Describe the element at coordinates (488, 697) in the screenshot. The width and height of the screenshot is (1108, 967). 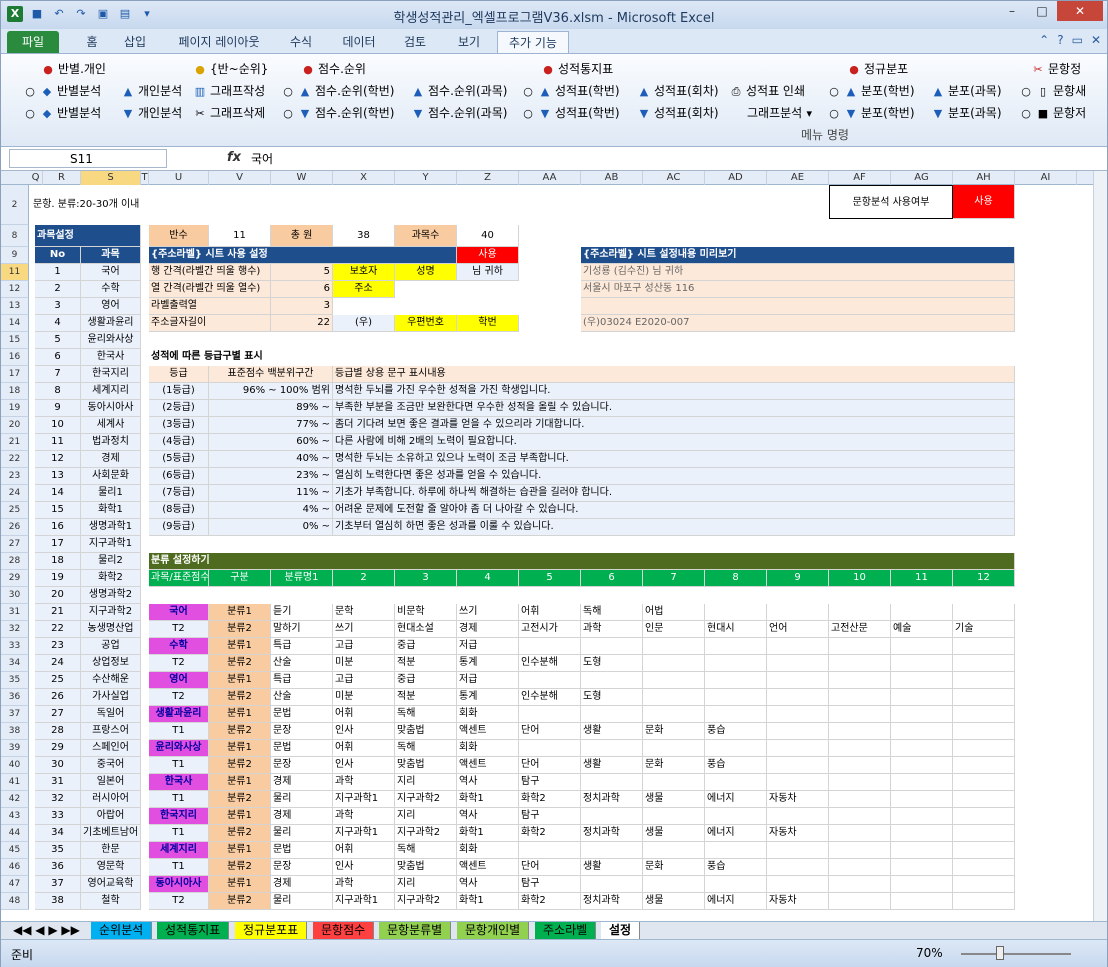
I see `class-value: 통계` at that location.